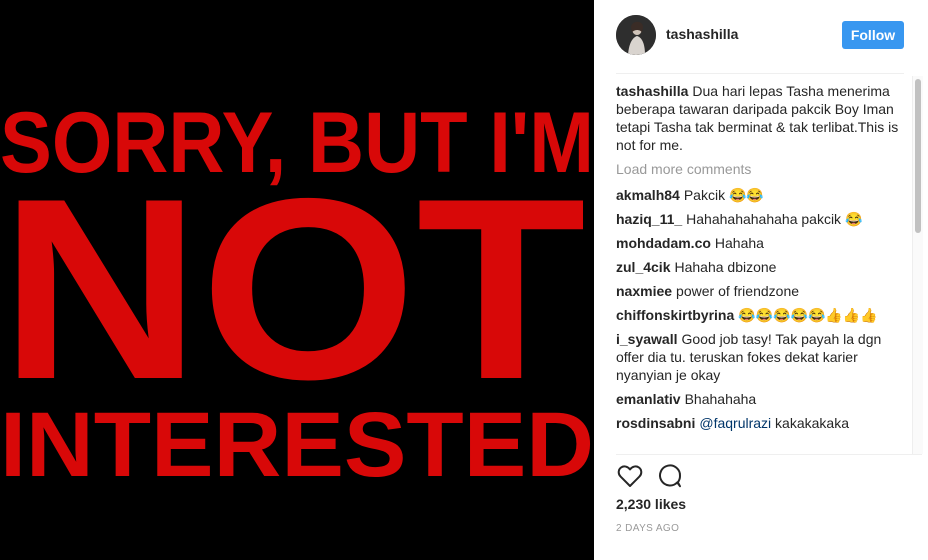  I want to click on comment-item: chiffonskirtbyrina 😂😂😂😂😂👍👍👍, so click(761, 315).